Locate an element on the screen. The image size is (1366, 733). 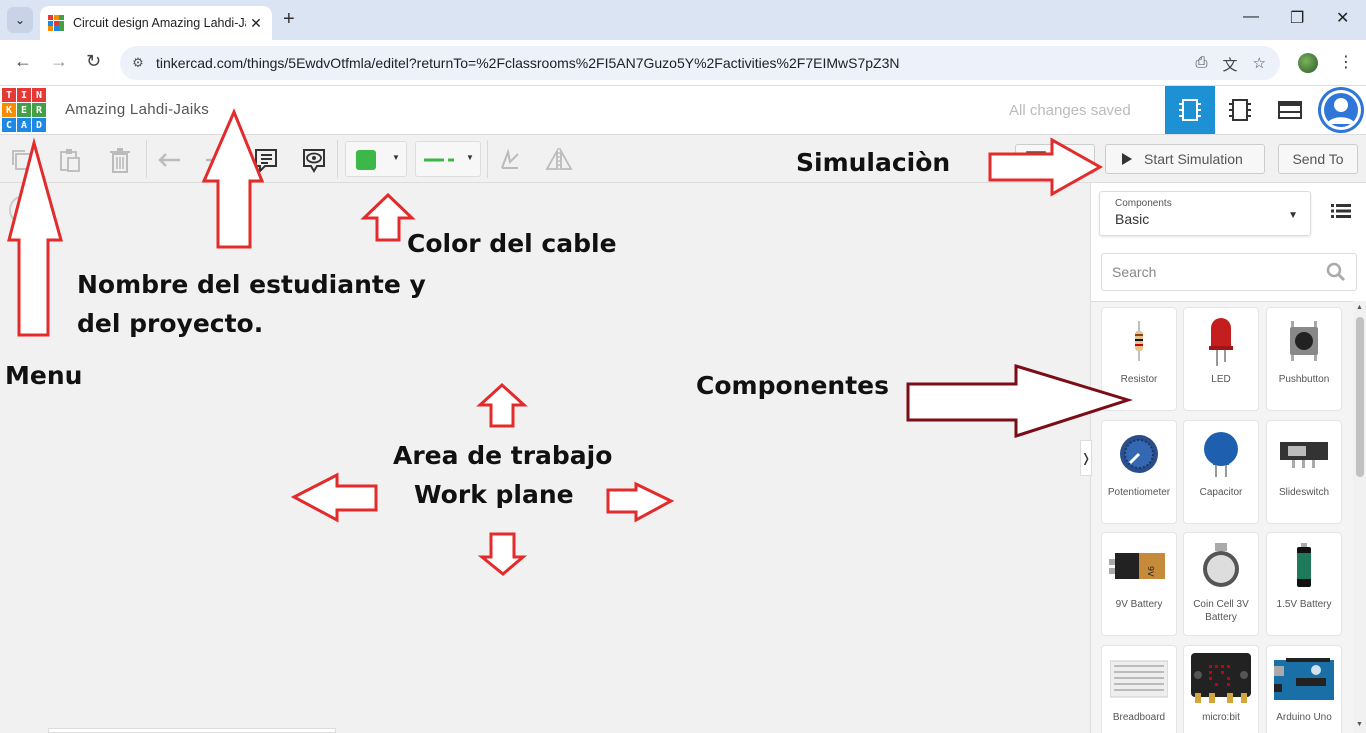
scroll-up-icon: ▲ is located at coordinates (1359, 307).